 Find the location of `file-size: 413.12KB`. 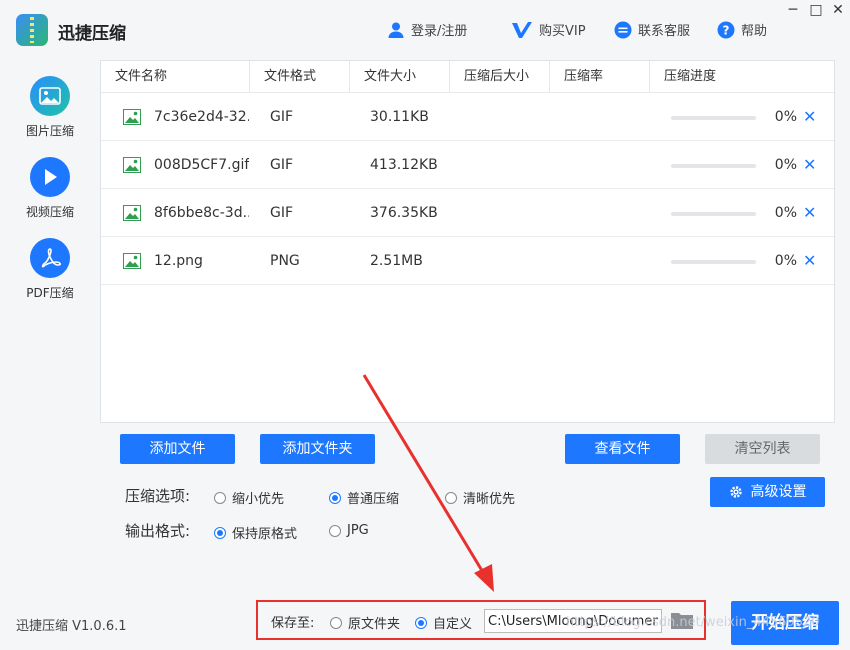

file-size: 413.12KB is located at coordinates (404, 165).